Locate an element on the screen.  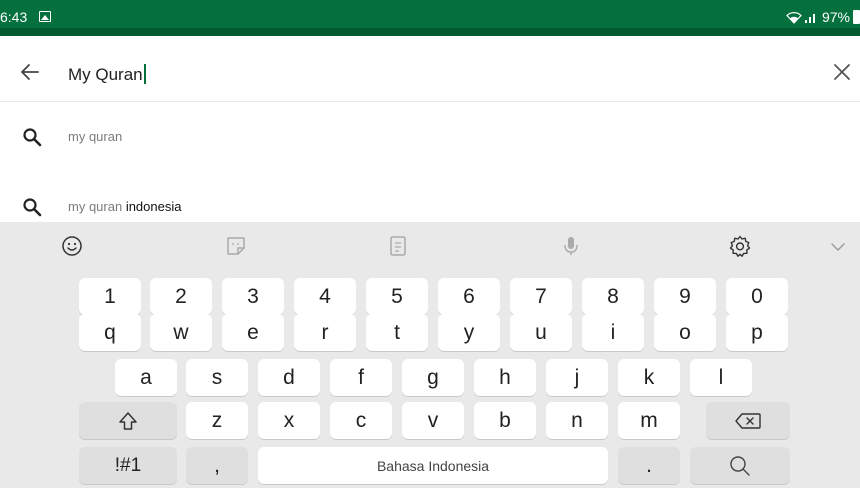
key-x: x is located at coordinates (289, 420).